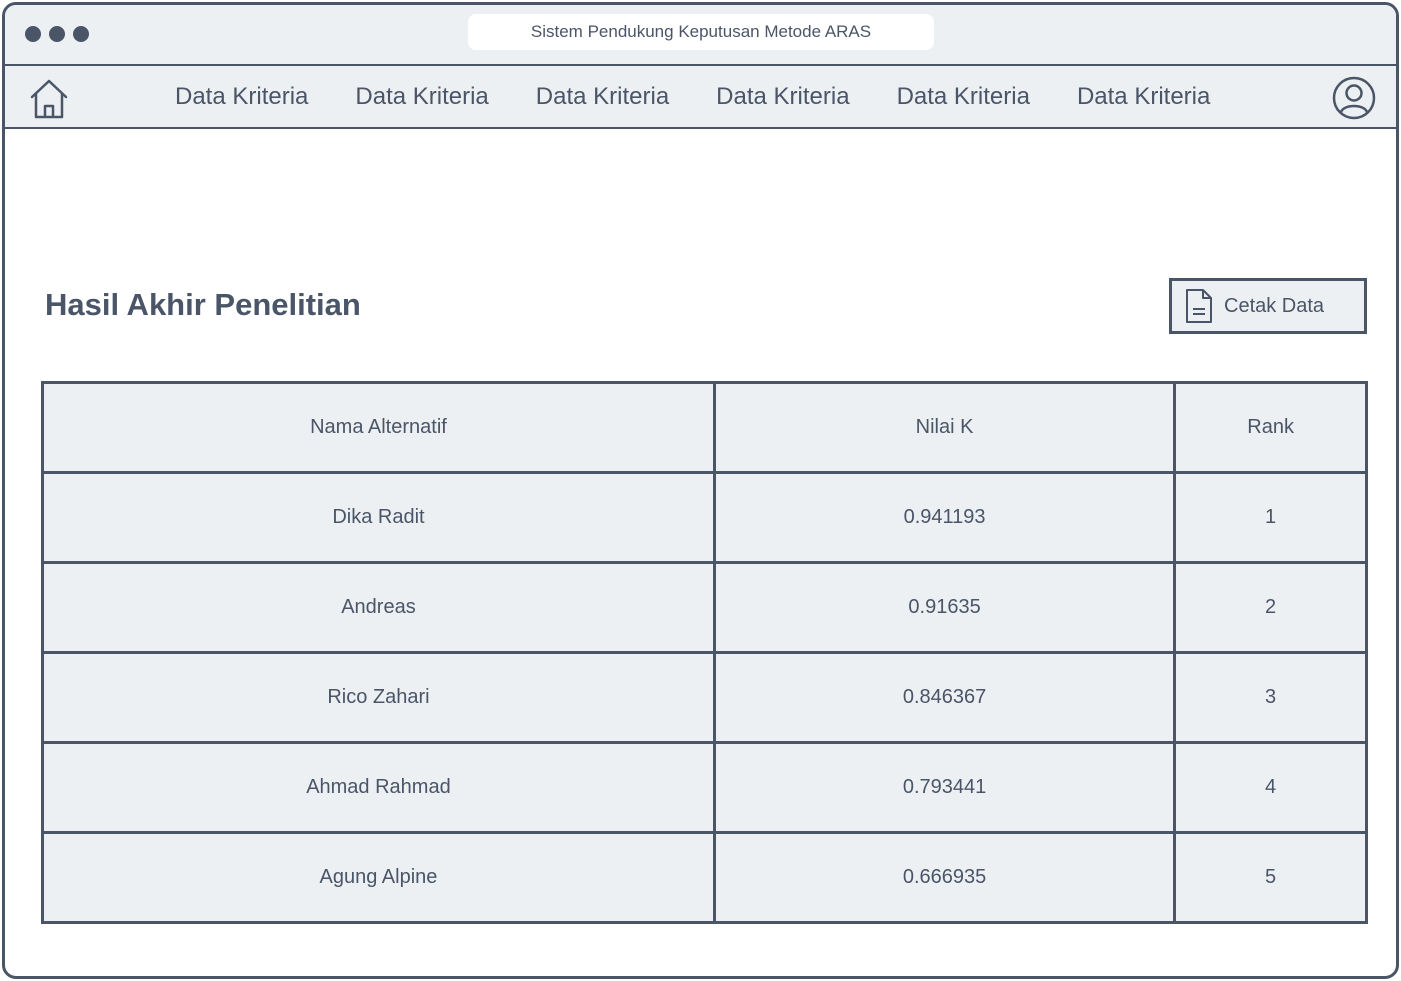  I want to click on window-dot-close, so click(33, 34).